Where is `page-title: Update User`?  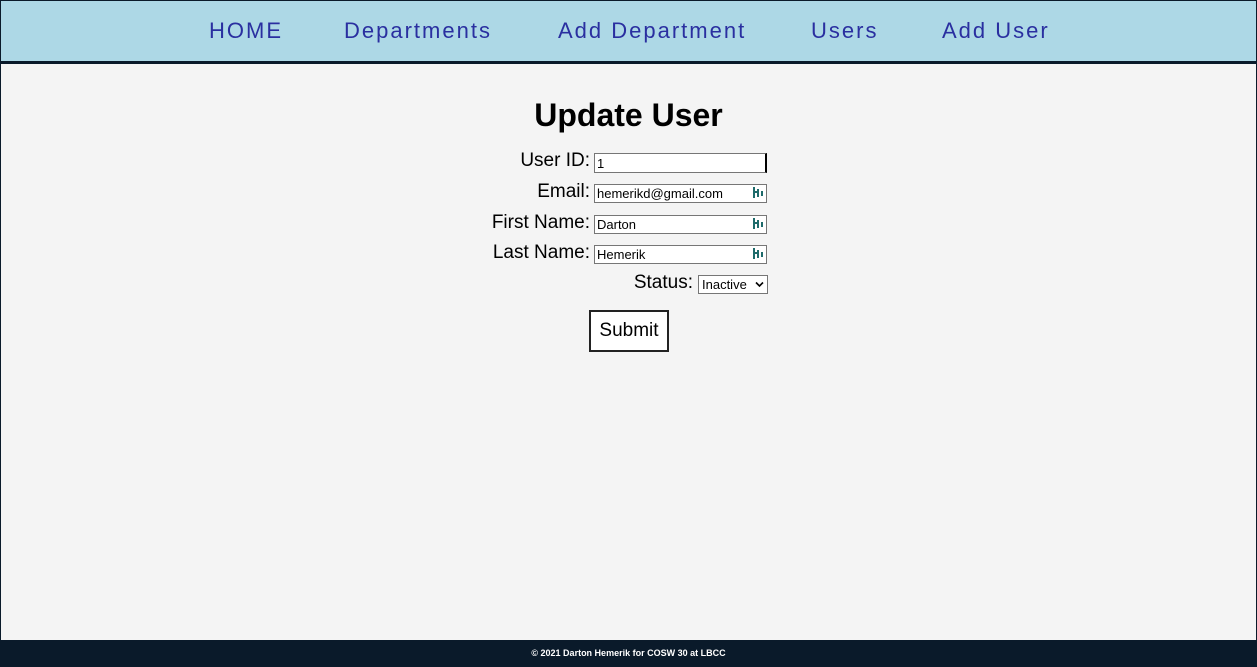
page-title: Update User is located at coordinates (628, 115).